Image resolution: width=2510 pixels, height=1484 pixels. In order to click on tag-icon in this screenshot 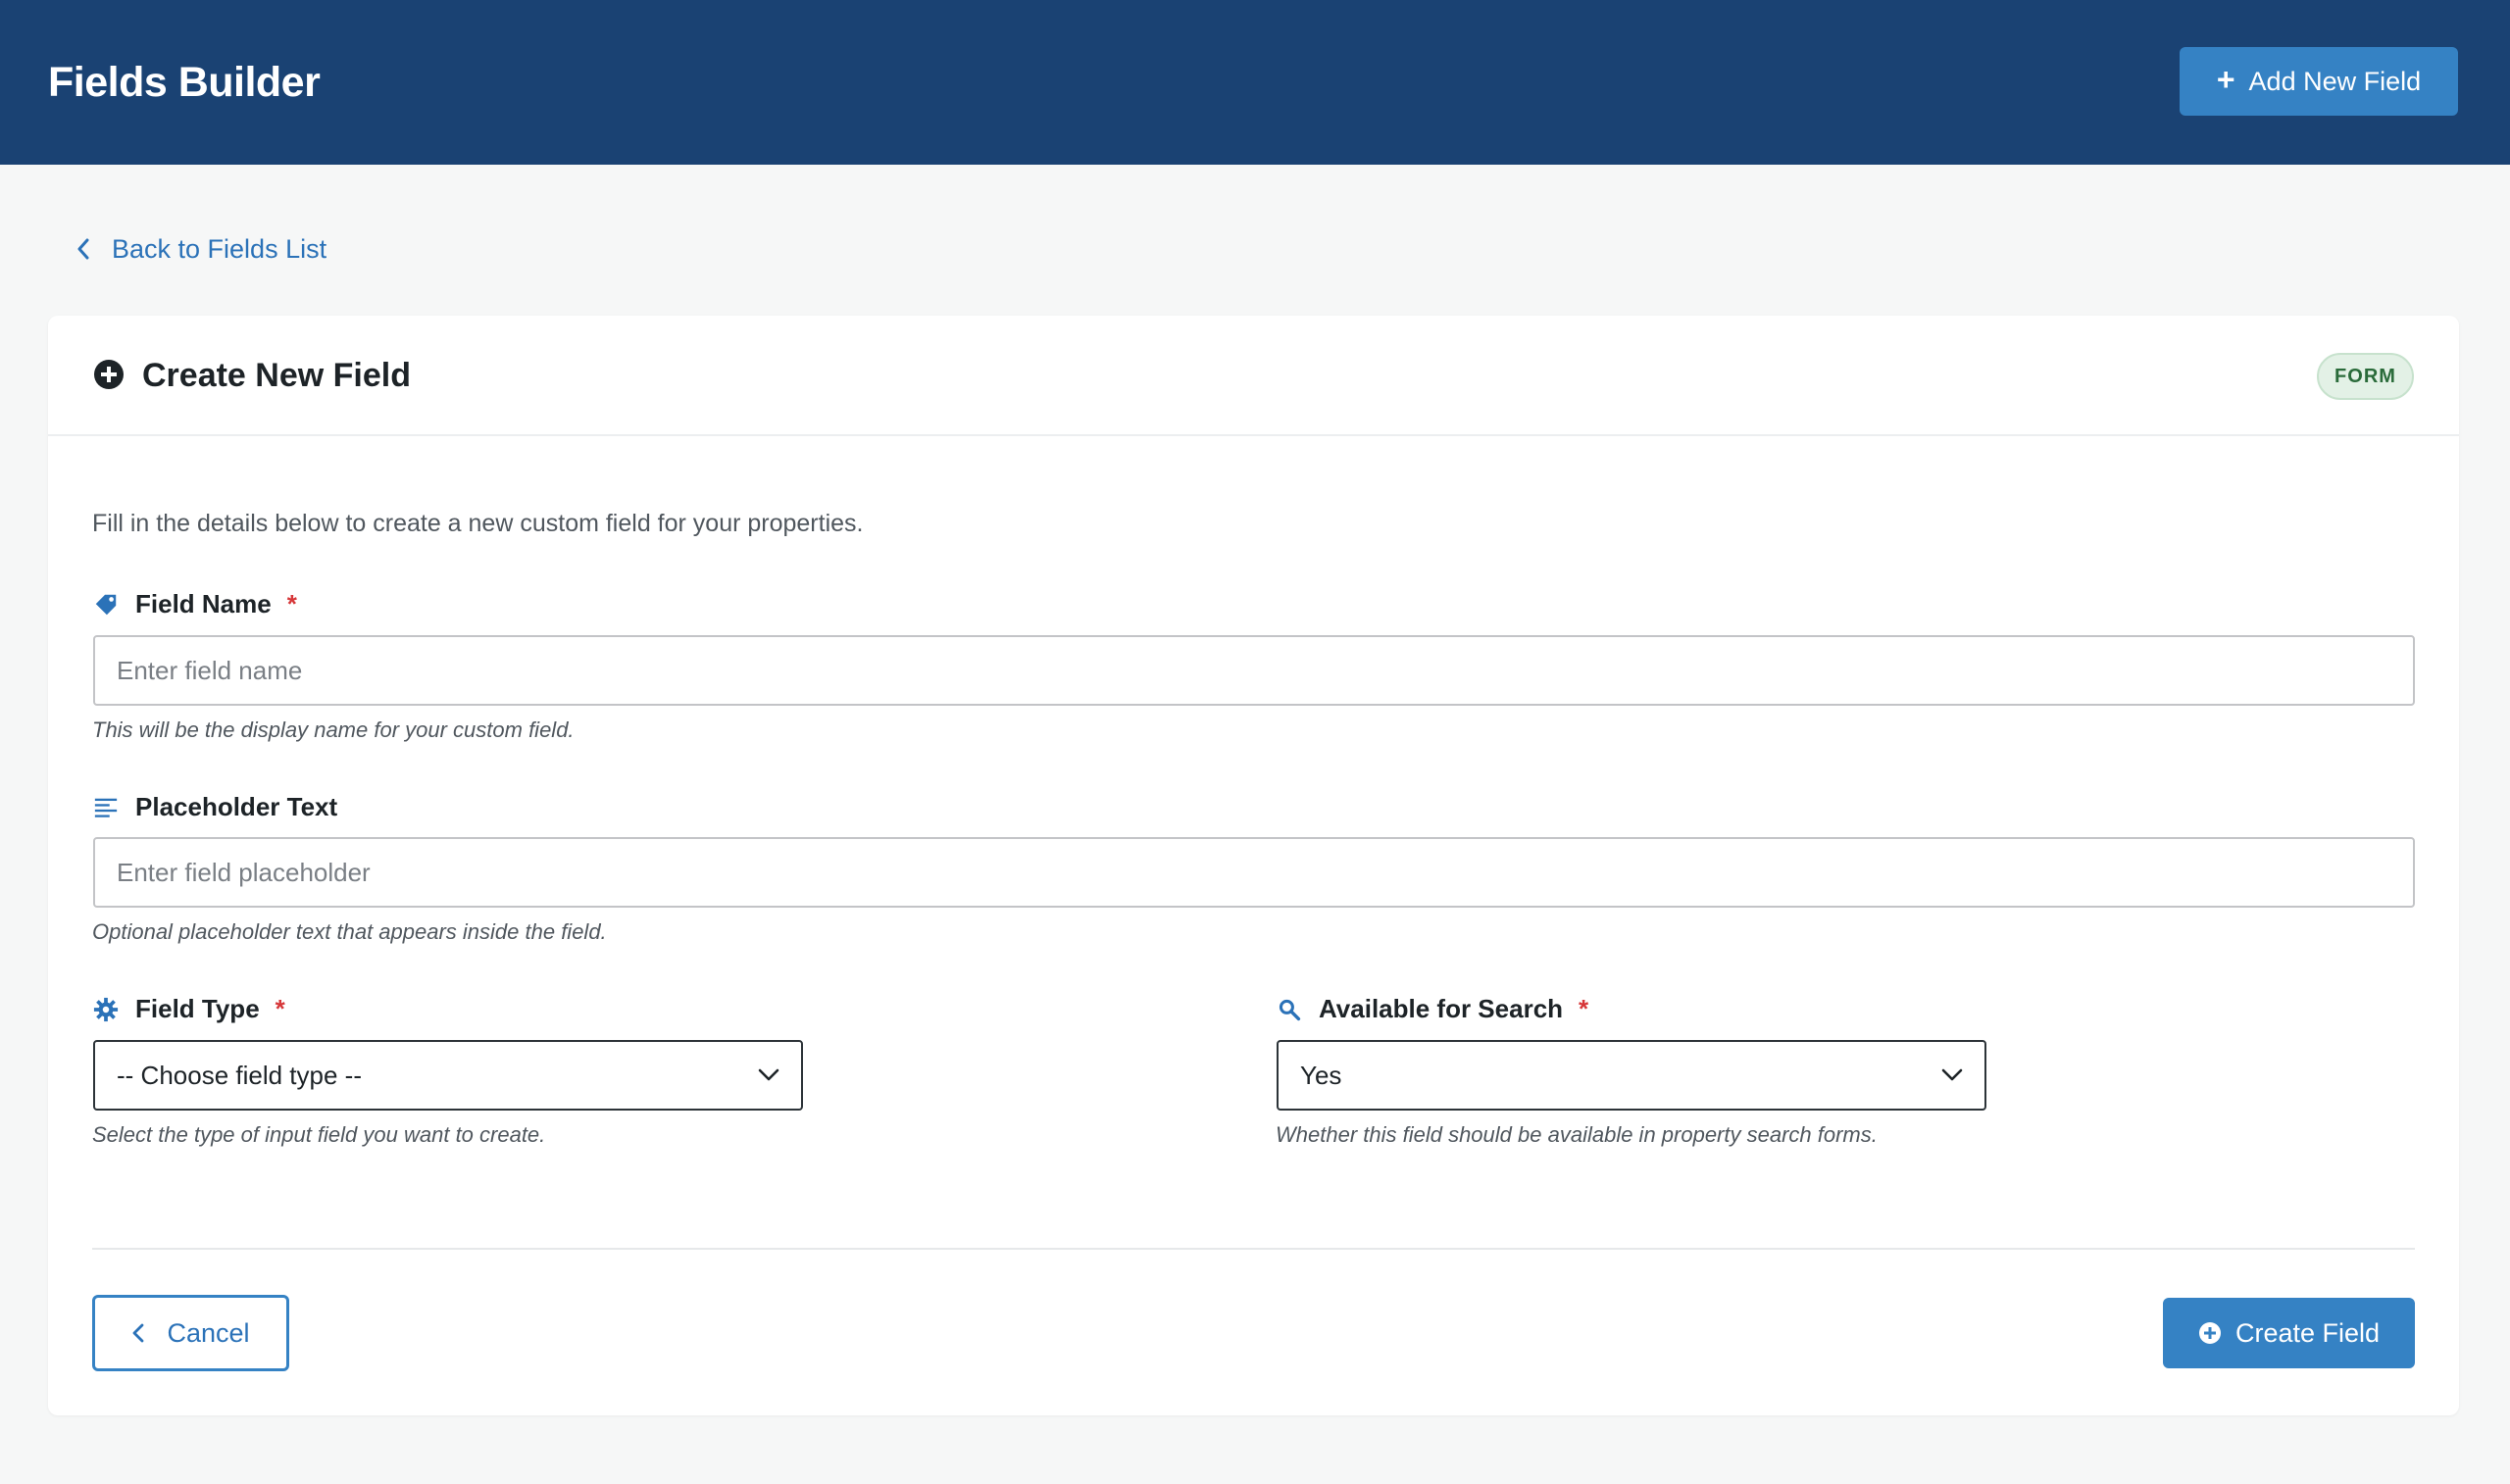, I will do `click(106, 604)`.